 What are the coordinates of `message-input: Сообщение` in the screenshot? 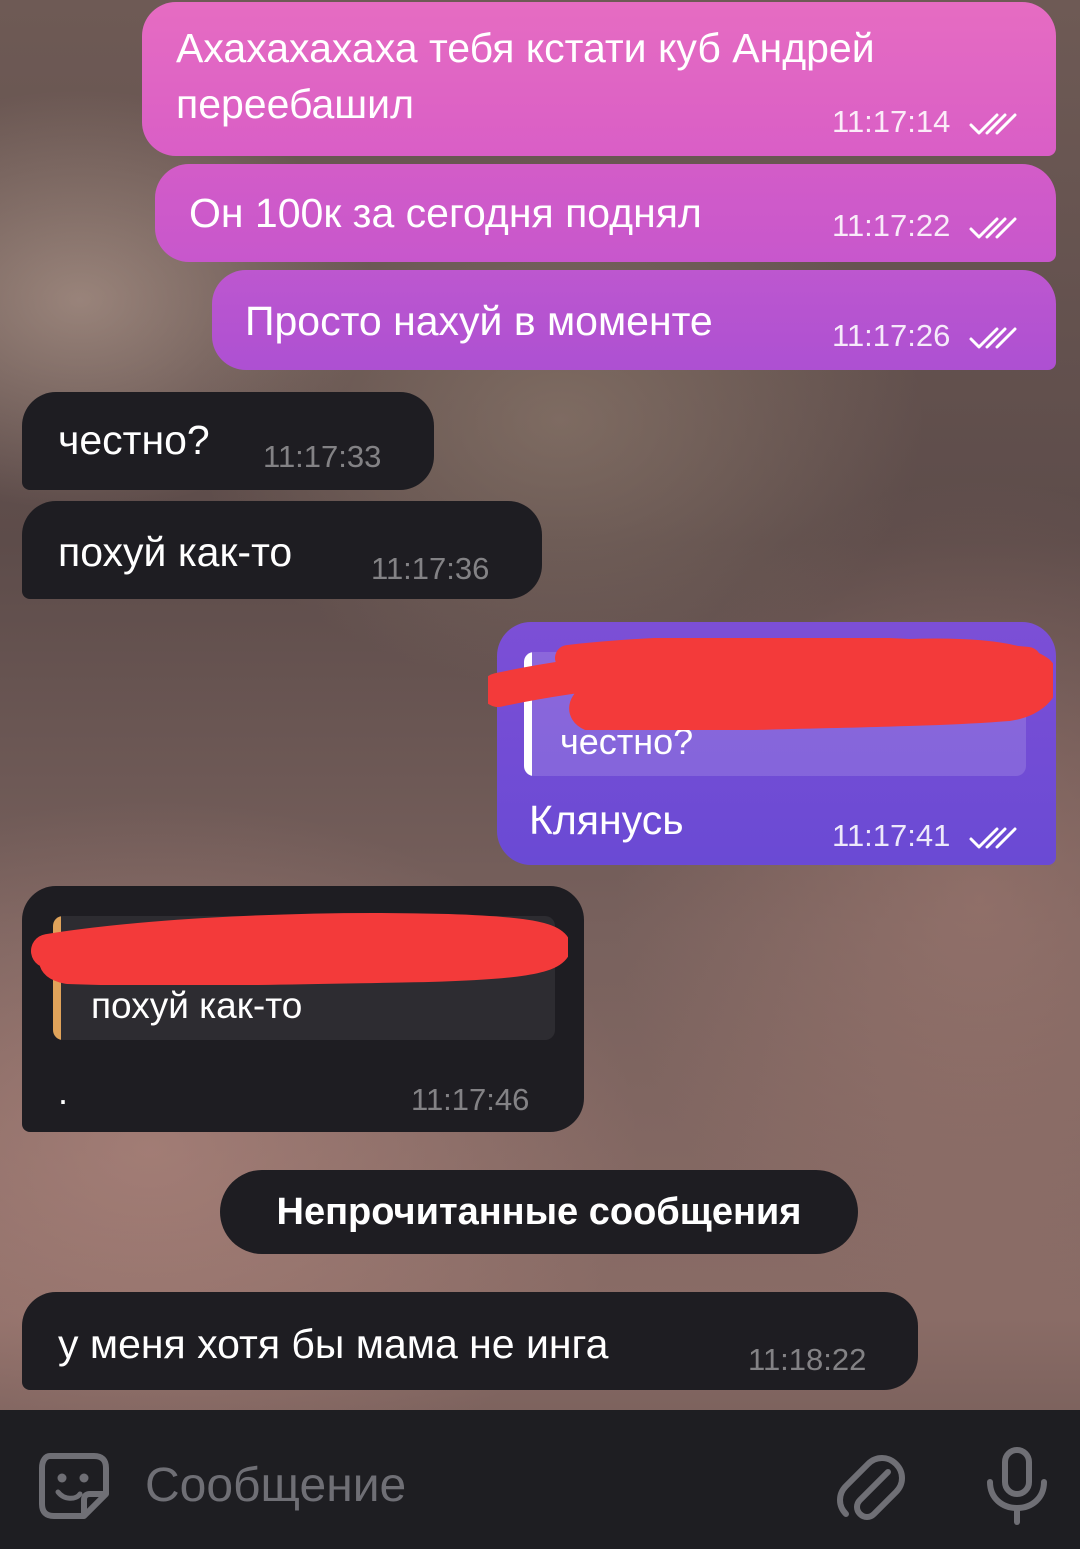 It's located at (275, 1486).